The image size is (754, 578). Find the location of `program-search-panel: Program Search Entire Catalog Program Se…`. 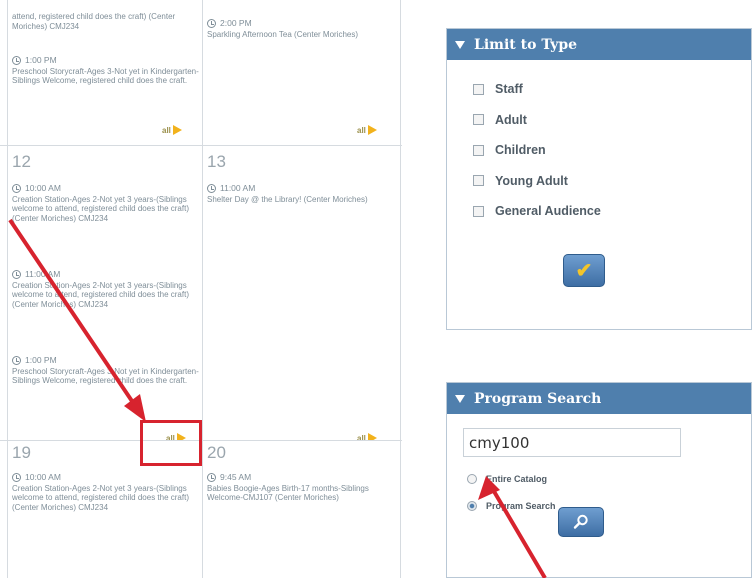

program-search-panel: Program Search Entire Catalog Program Se… is located at coordinates (599, 480).